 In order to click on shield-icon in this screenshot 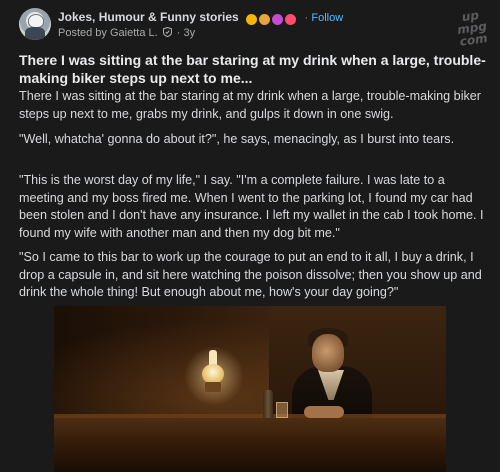, I will do `click(167, 32)`.